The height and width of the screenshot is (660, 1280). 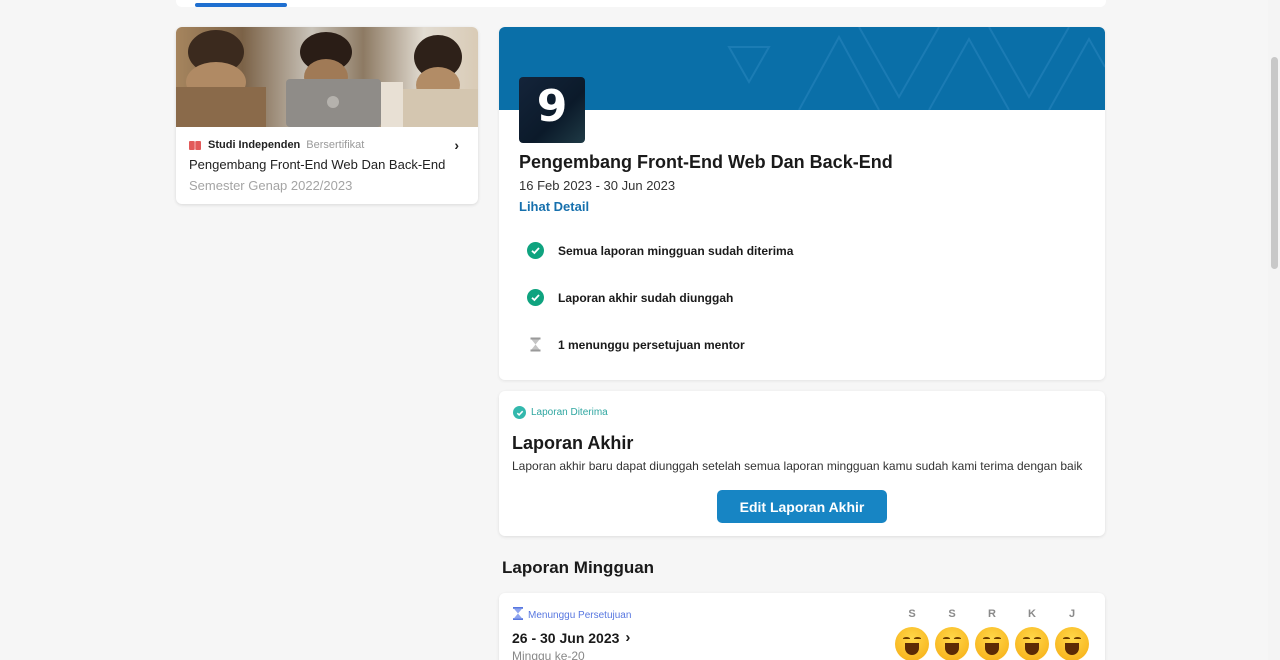 I want to click on program-logo: 9, so click(x=552, y=110).